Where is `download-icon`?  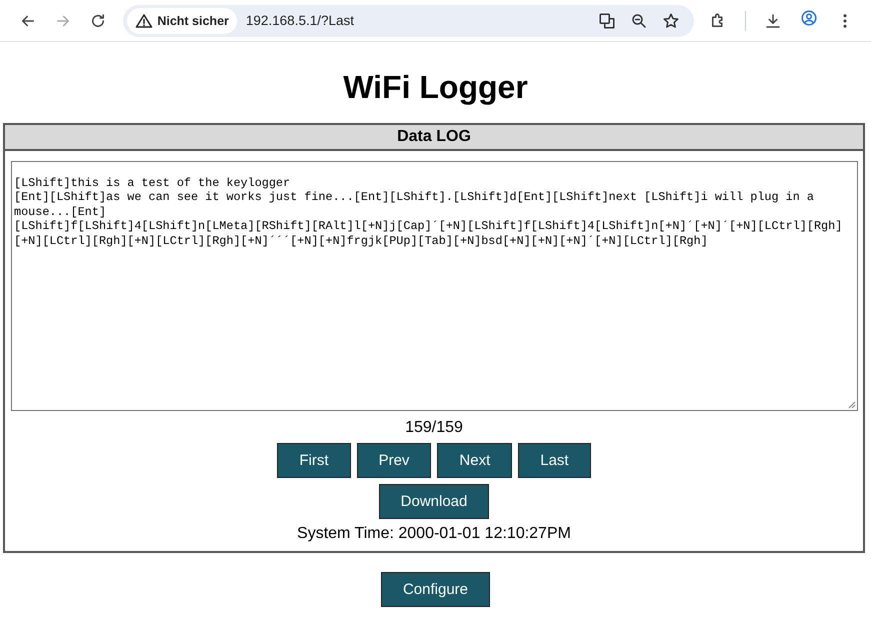
download-icon is located at coordinates (773, 21).